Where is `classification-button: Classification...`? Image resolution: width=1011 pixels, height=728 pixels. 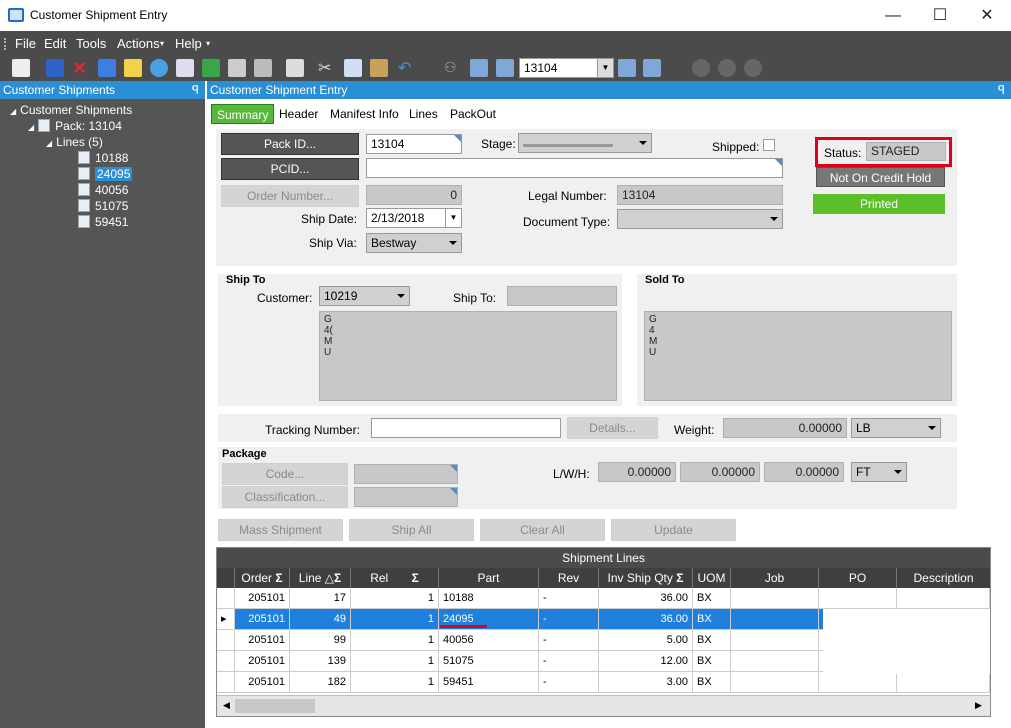
classification-button: Classification... is located at coordinates (285, 497).